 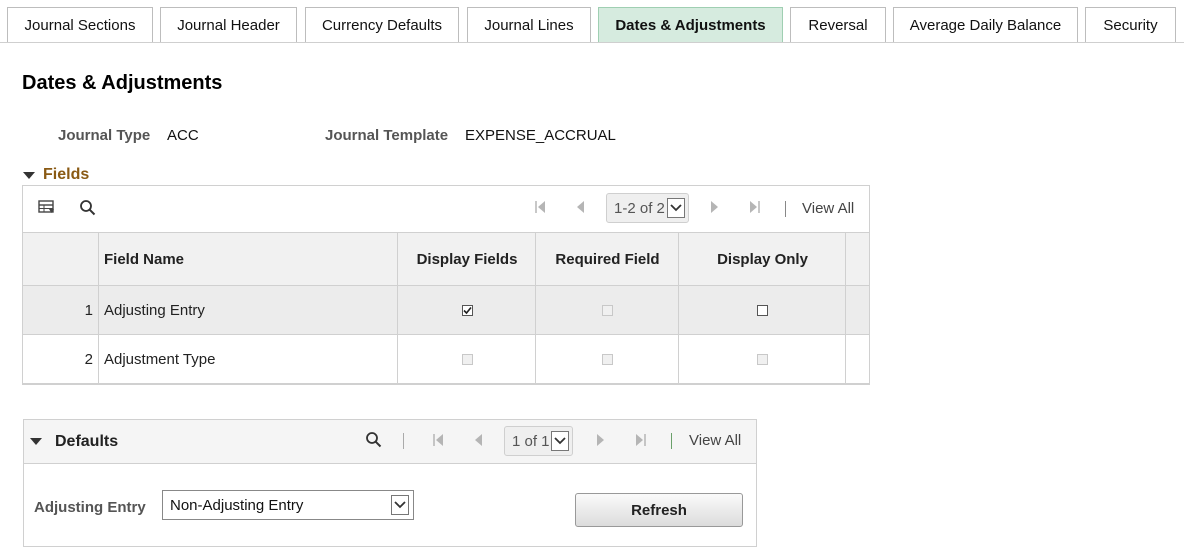 What do you see at coordinates (715, 440) in the screenshot?
I see `defaults-view-all-link: View All` at bounding box center [715, 440].